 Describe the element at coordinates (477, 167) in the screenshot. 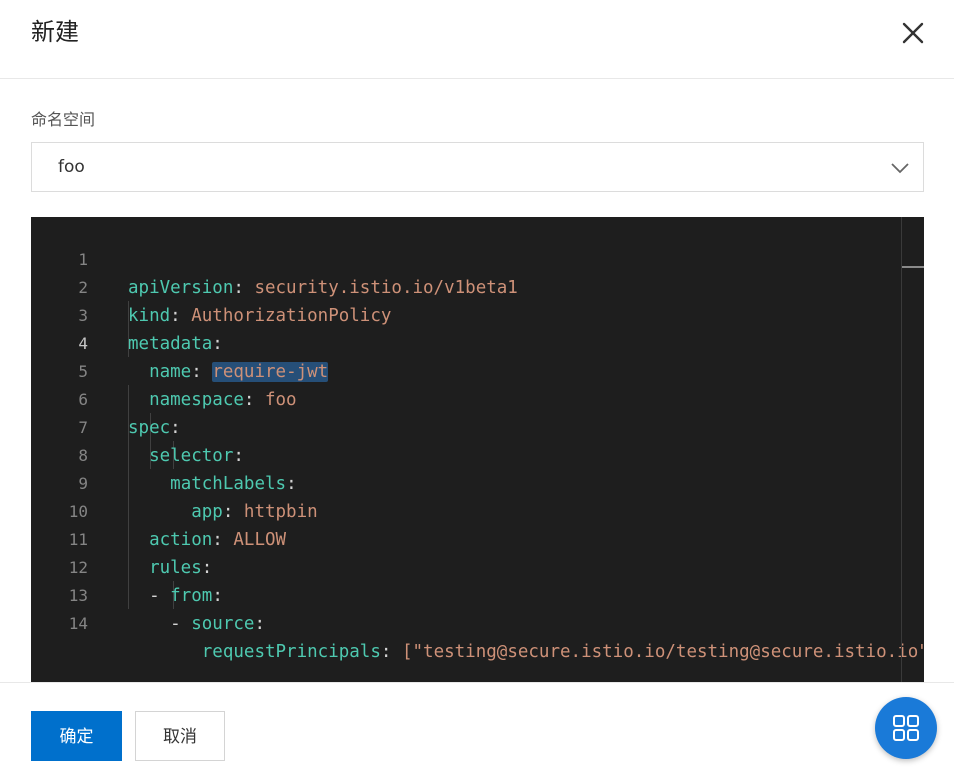

I see `namespace-select: foo` at that location.